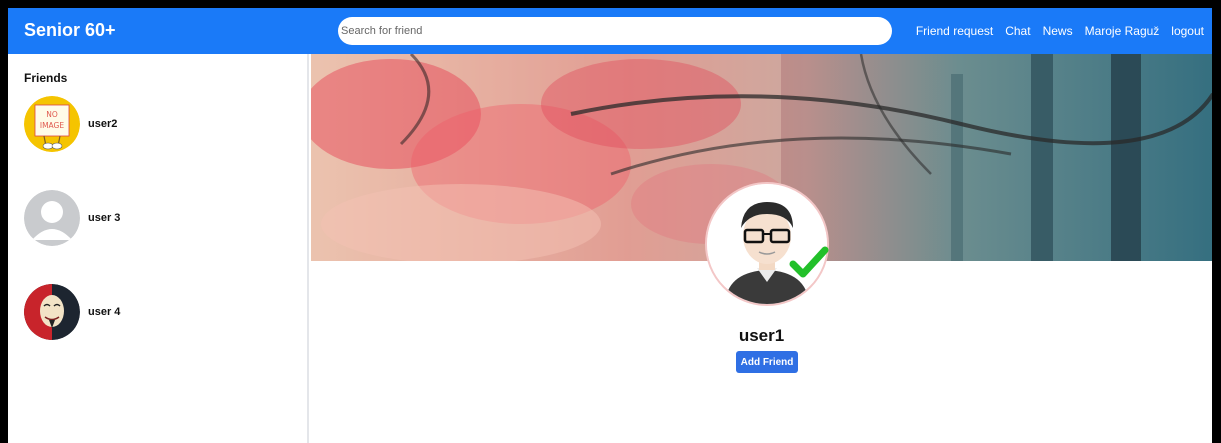 The image size is (1221, 443). What do you see at coordinates (809, 262) in the screenshot?
I see `verified-check-icon` at bounding box center [809, 262].